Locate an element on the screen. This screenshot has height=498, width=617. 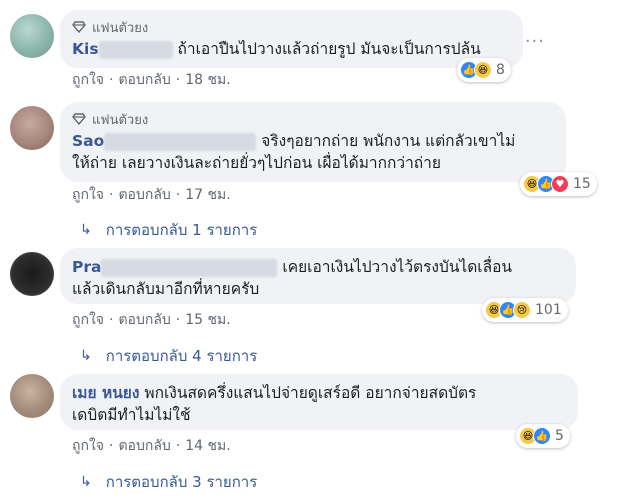
reaction-summary: 😆 👍 5 is located at coordinates (543, 436).